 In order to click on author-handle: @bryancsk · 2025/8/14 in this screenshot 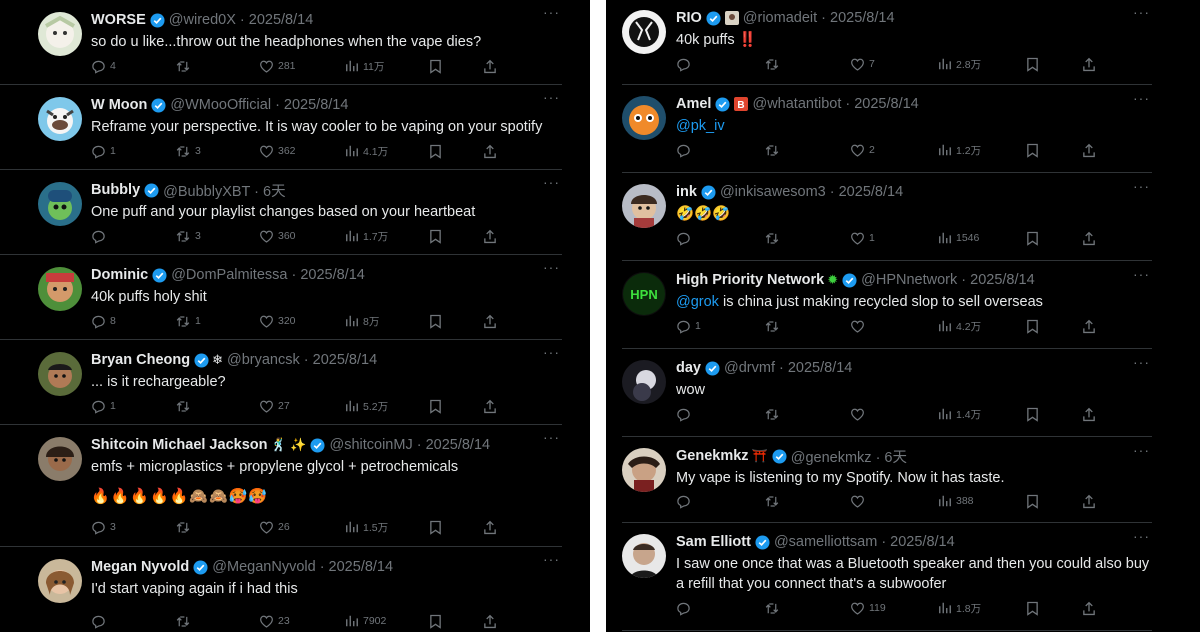, I will do `click(302, 360)`.